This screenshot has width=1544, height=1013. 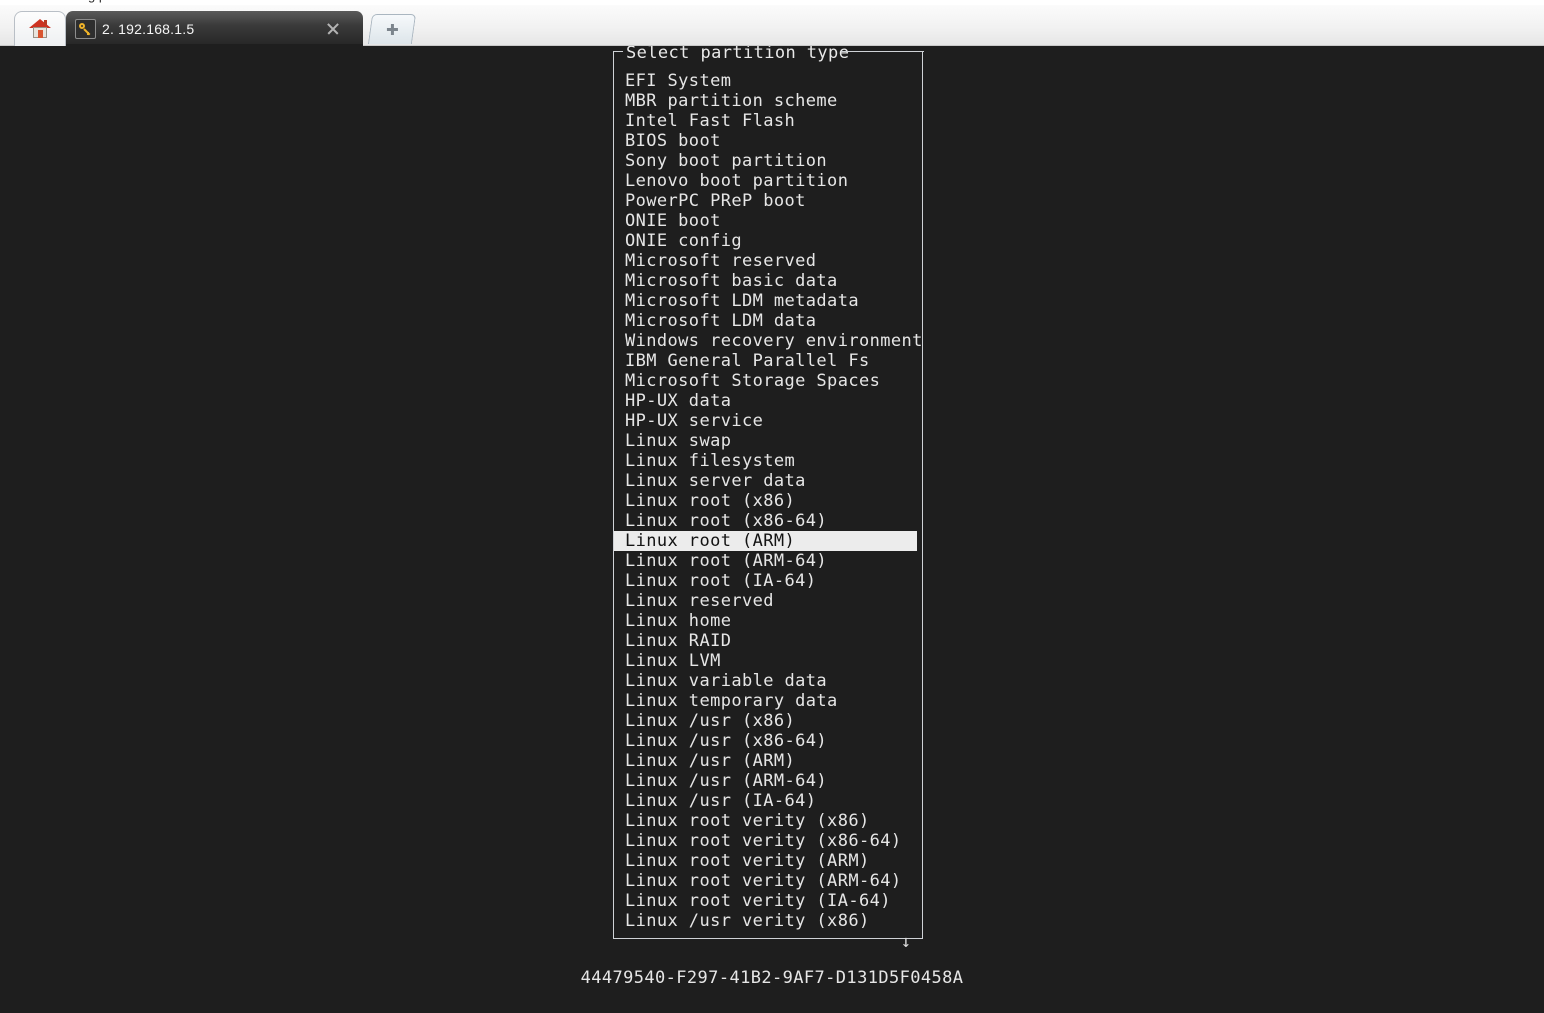 What do you see at coordinates (768, 301) in the screenshot?
I see `partition-type-option: Microsoft LDM metadata` at bounding box center [768, 301].